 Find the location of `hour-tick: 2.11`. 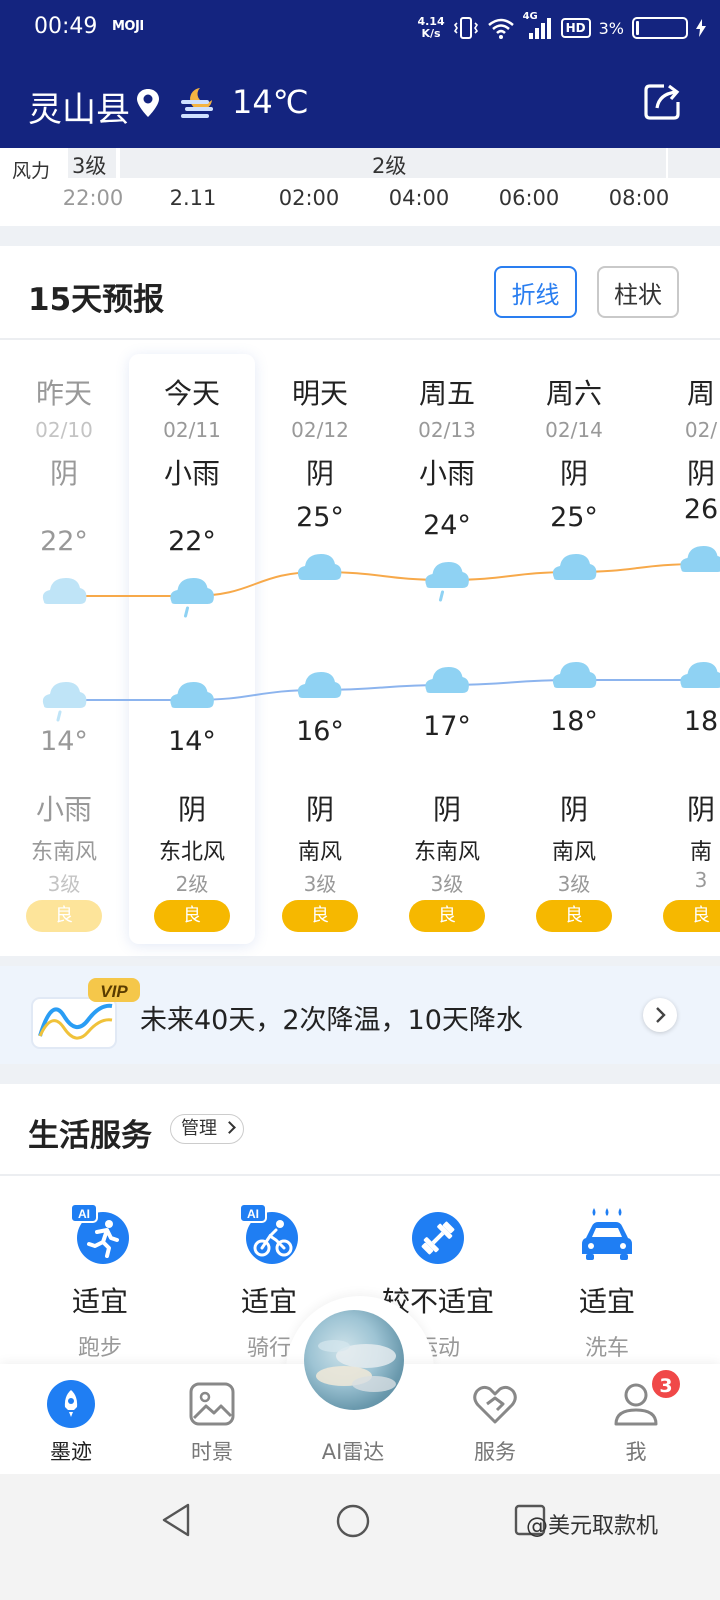

hour-tick: 2.11 is located at coordinates (193, 198).